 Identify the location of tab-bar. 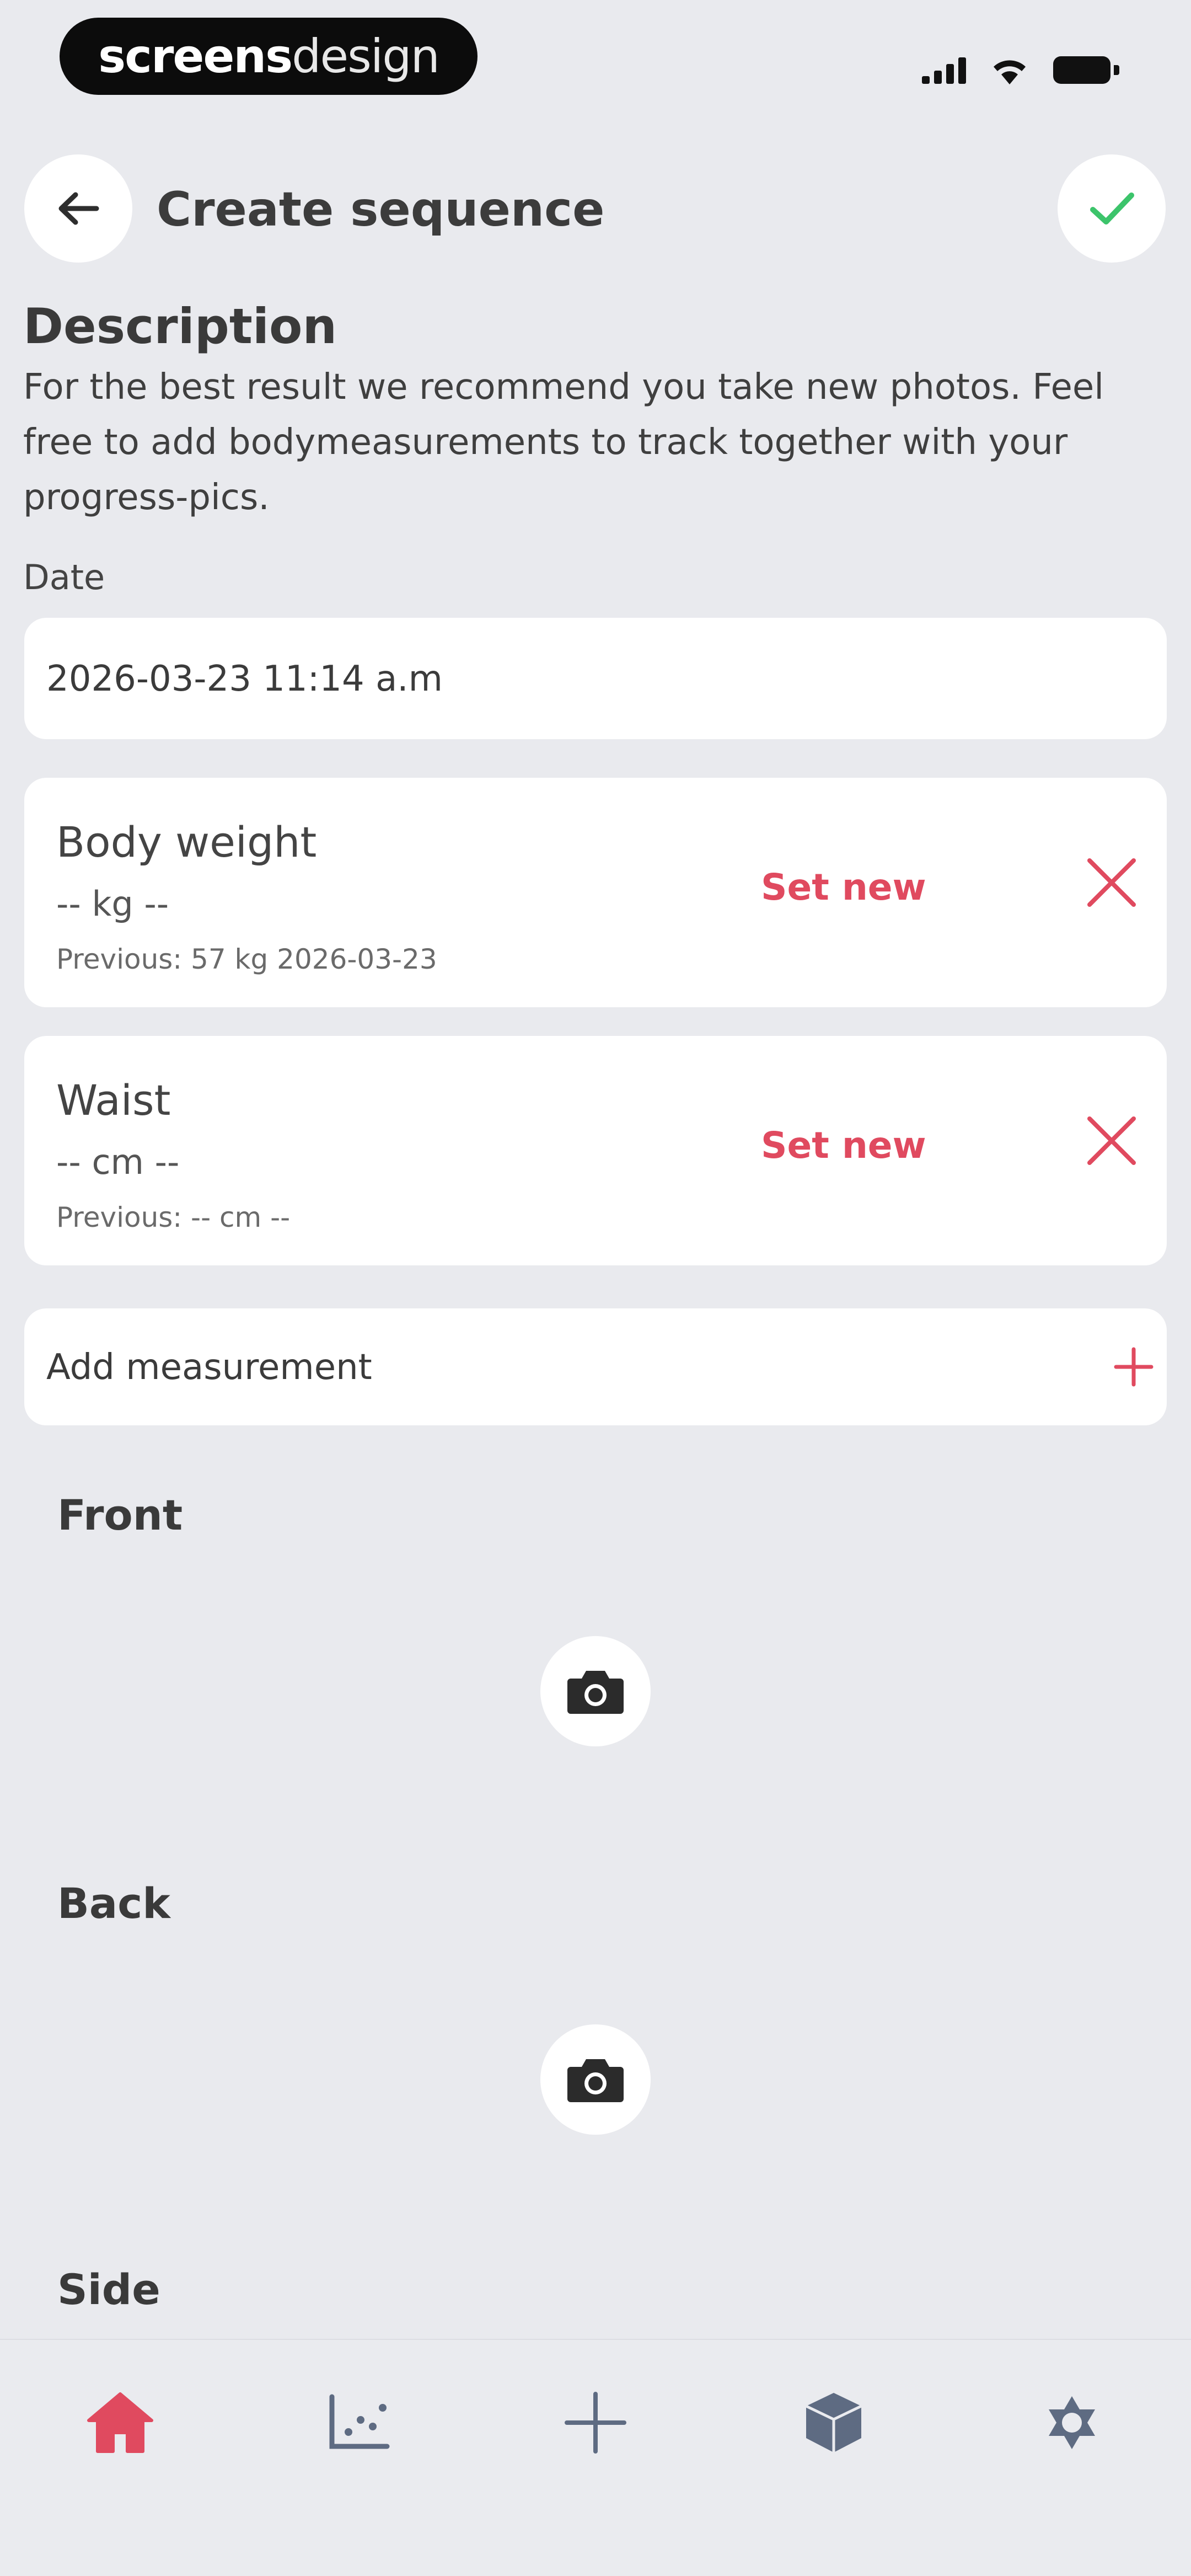
(595, 2457).